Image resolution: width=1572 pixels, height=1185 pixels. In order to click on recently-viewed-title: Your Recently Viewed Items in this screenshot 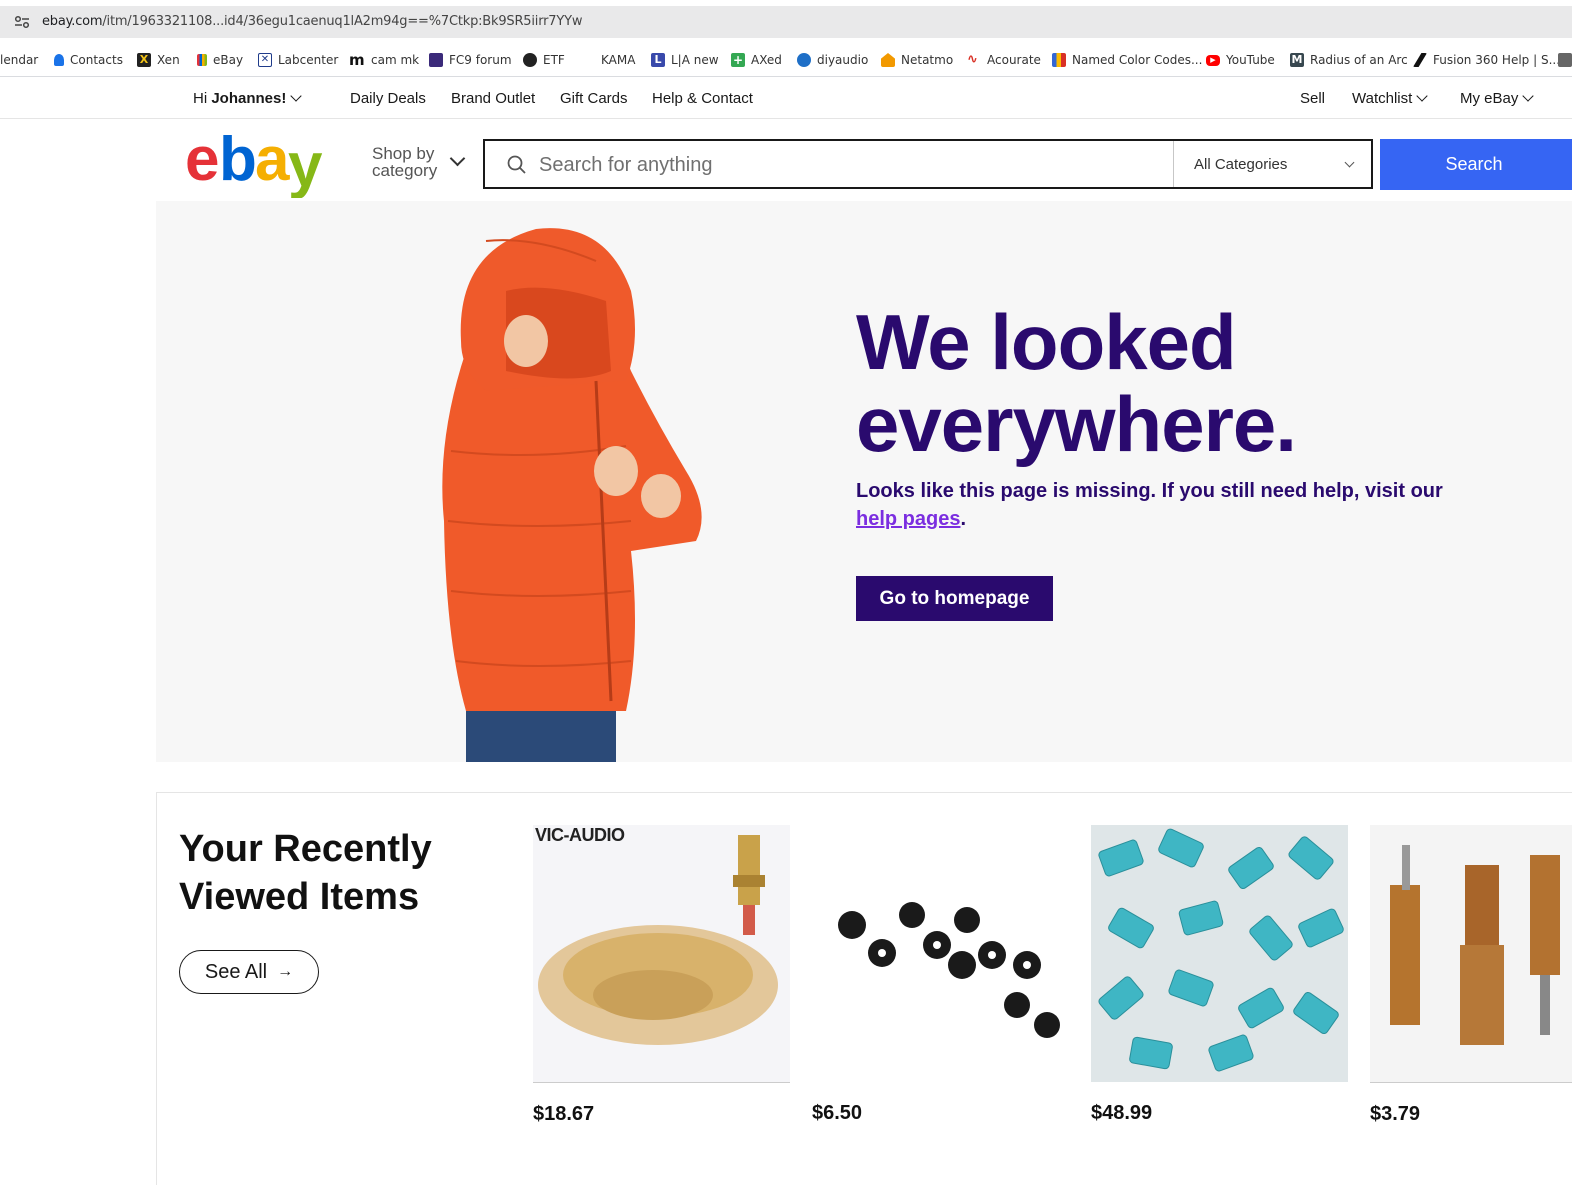, I will do `click(305, 873)`.